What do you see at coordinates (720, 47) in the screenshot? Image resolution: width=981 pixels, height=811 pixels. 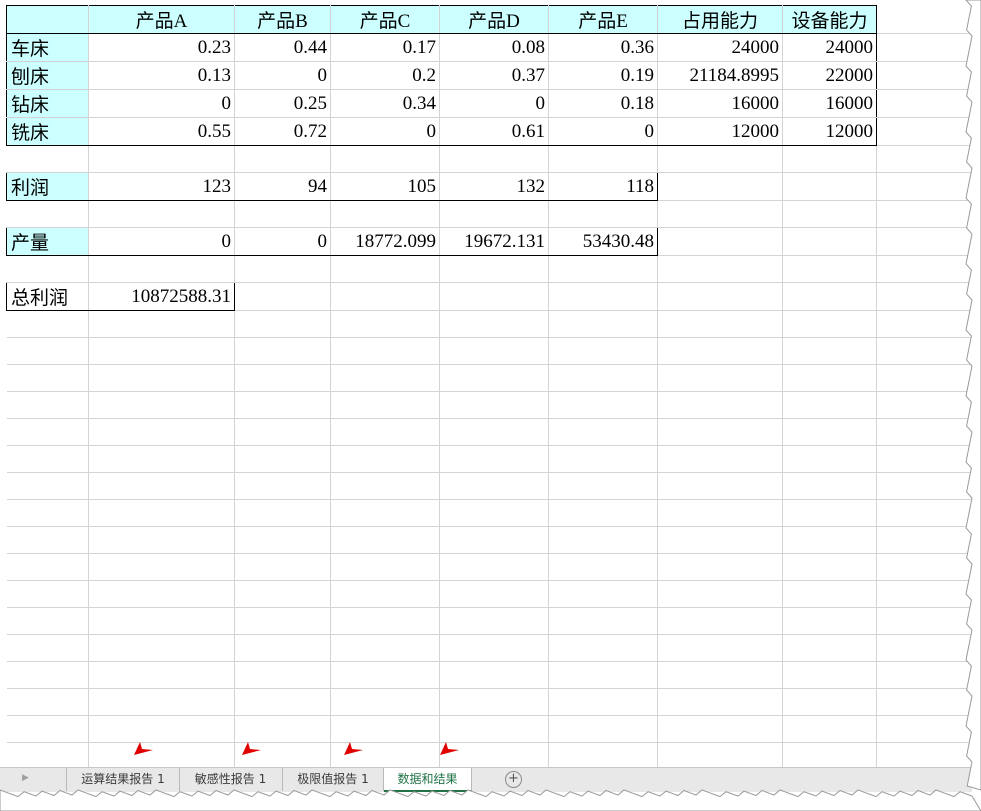 I see `used-capacity-cell: 24000` at bounding box center [720, 47].